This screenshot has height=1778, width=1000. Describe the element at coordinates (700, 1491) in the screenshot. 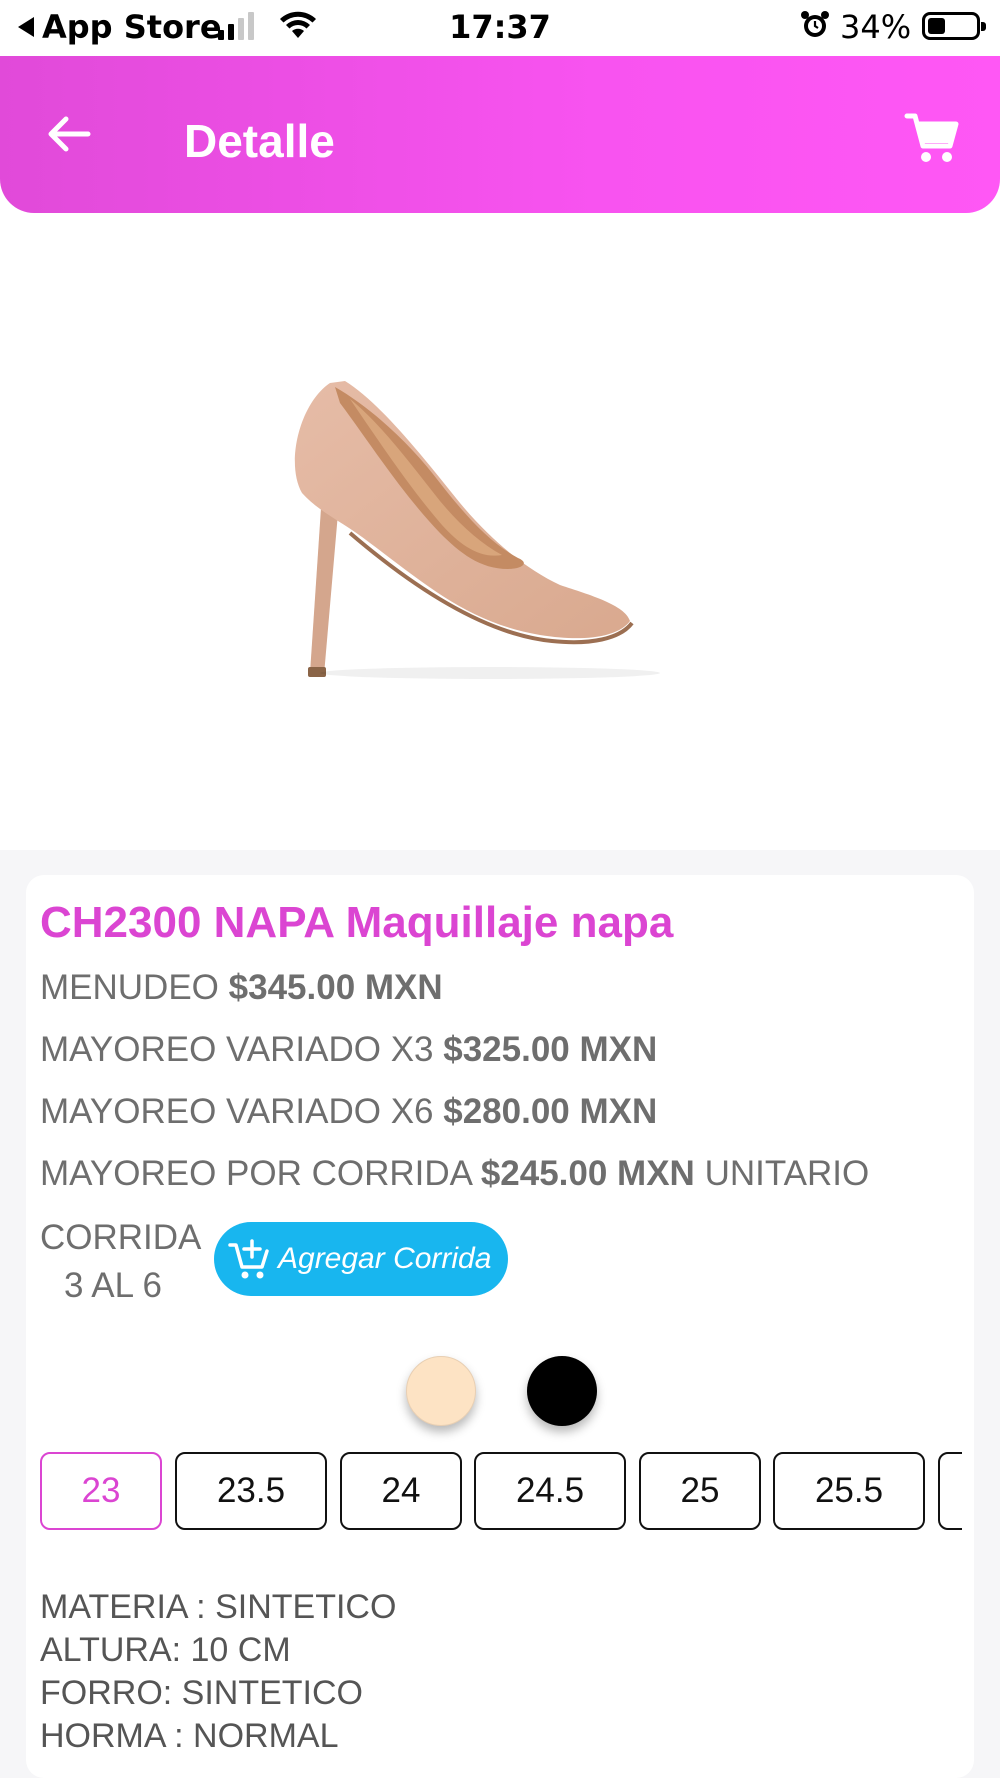

I see `size-option: 25` at that location.